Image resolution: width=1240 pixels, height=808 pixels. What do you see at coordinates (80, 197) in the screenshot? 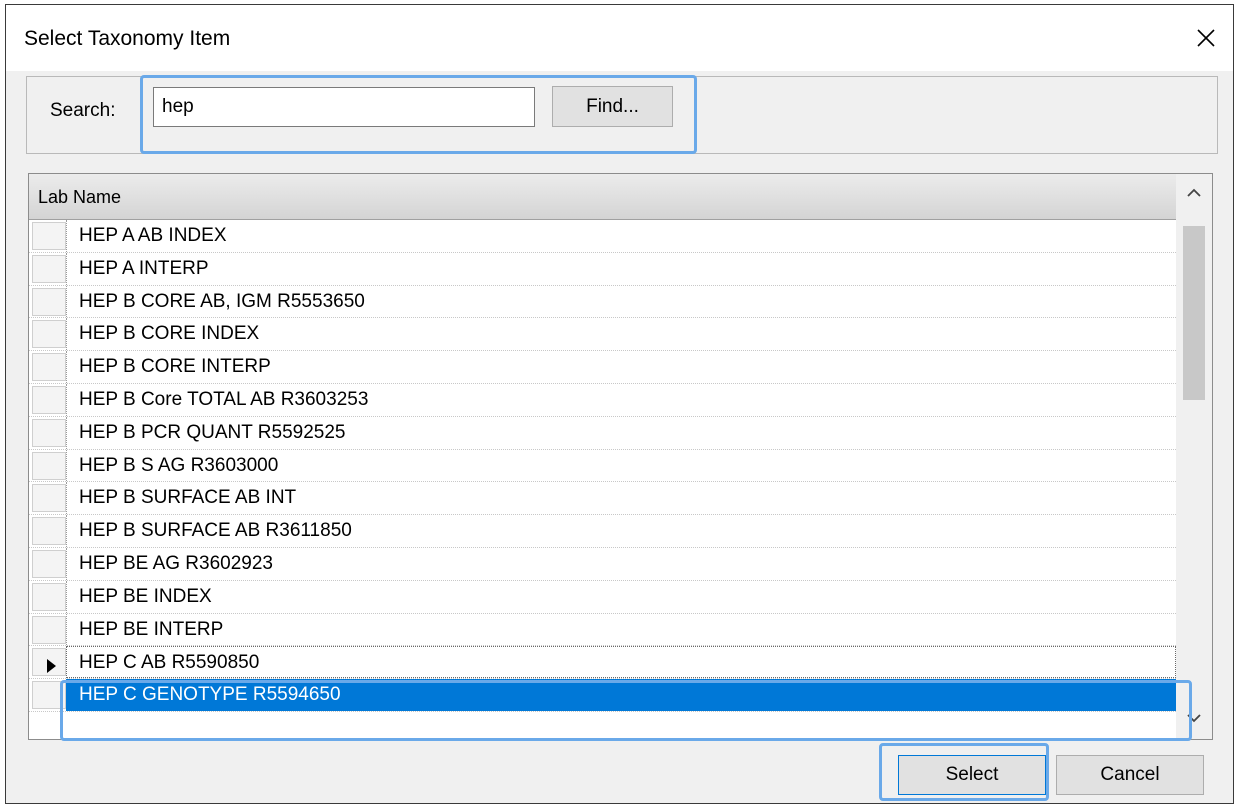
I see `column-header-label: Lab Name` at bounding box center [80, 197].